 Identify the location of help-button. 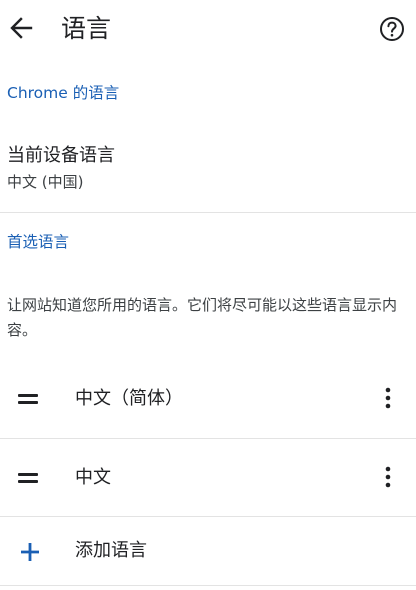
(392, 29).